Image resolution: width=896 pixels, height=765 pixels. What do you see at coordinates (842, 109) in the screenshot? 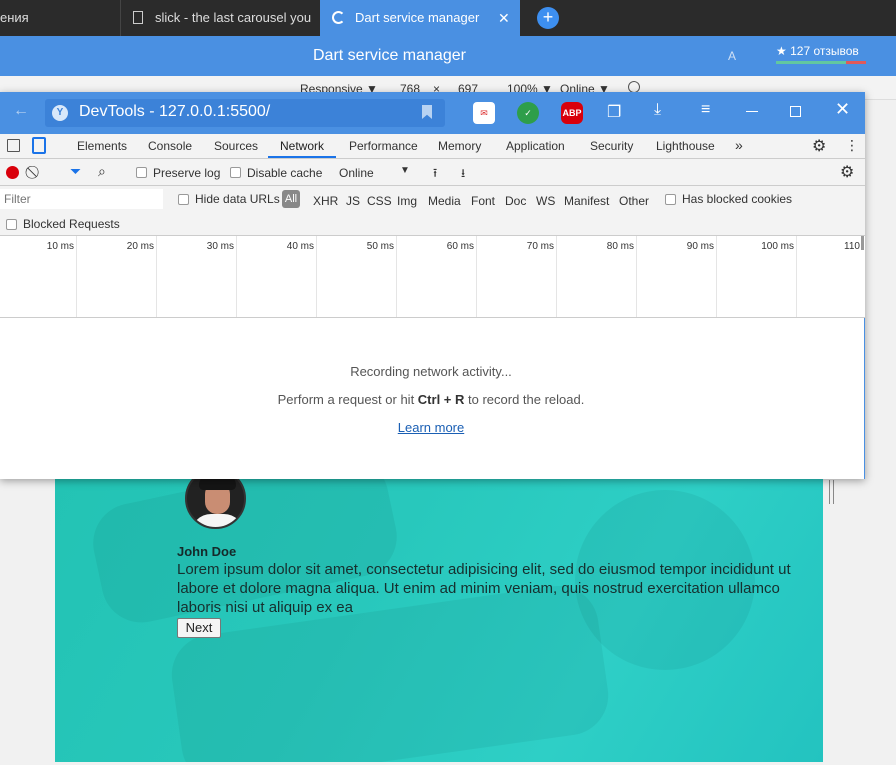
I see `close-window-icon: ✕` at bounding box center [842, 109].